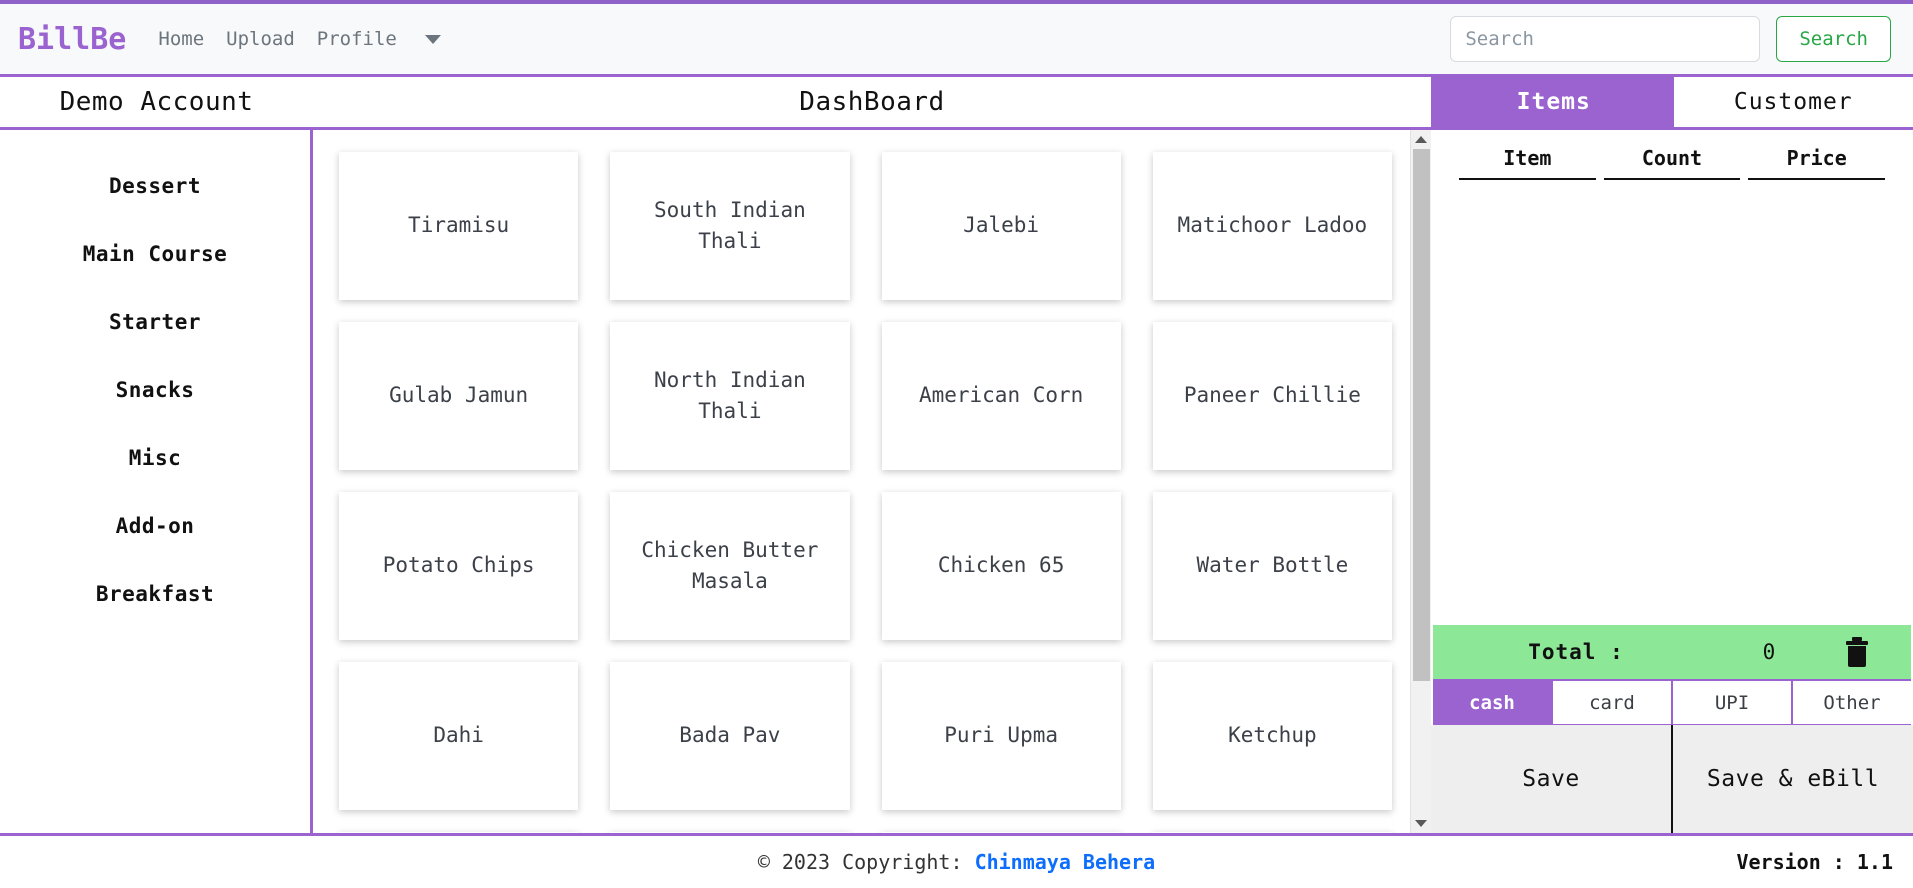 The height and width of the screenshot is (888, 1913). What do you see at coordinates (459, 736) in the screenshot?
I see `item-card: Dahi` at bounding box center [459, 736].